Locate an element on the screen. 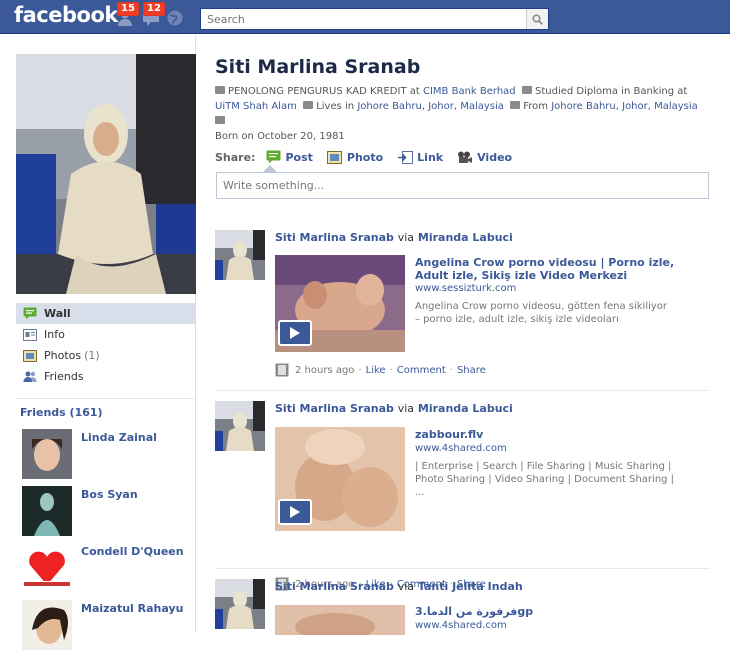 The image size is (730, 650). nav-photos: Photos (1) is located at coordinates (106, 355).